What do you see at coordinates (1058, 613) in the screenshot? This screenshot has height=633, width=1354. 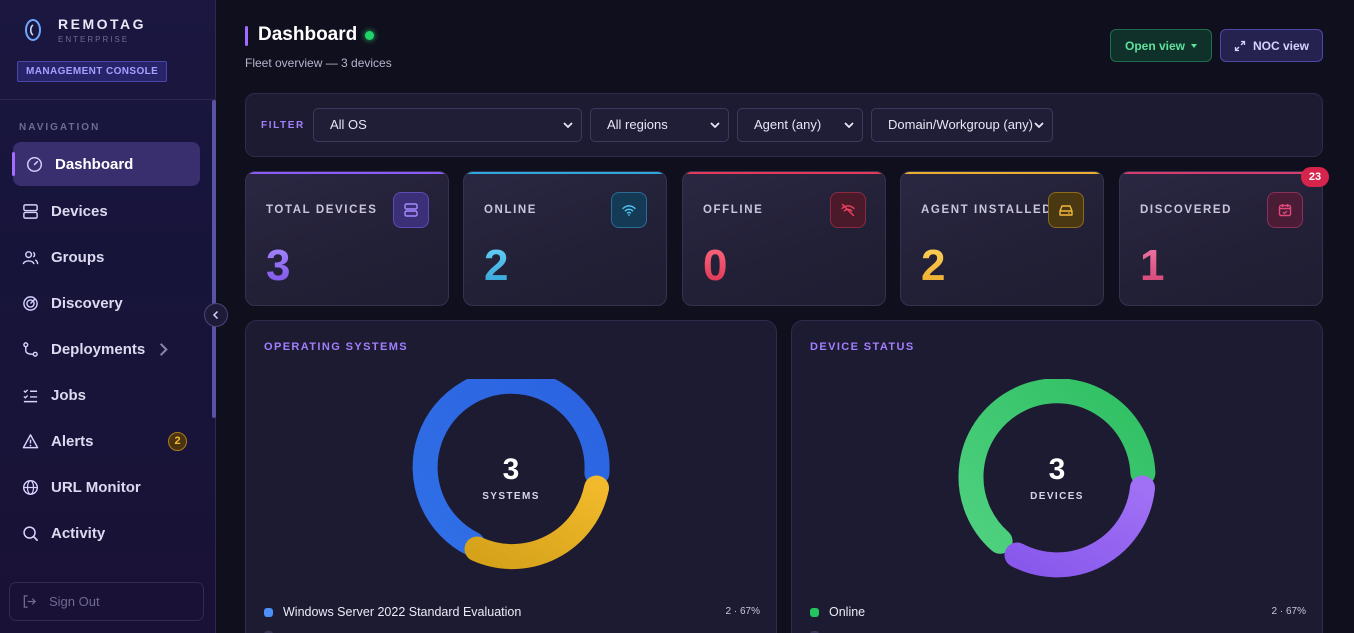 I see `legend-item: Online 2 · 67%` at bounding box center [1058, 613].